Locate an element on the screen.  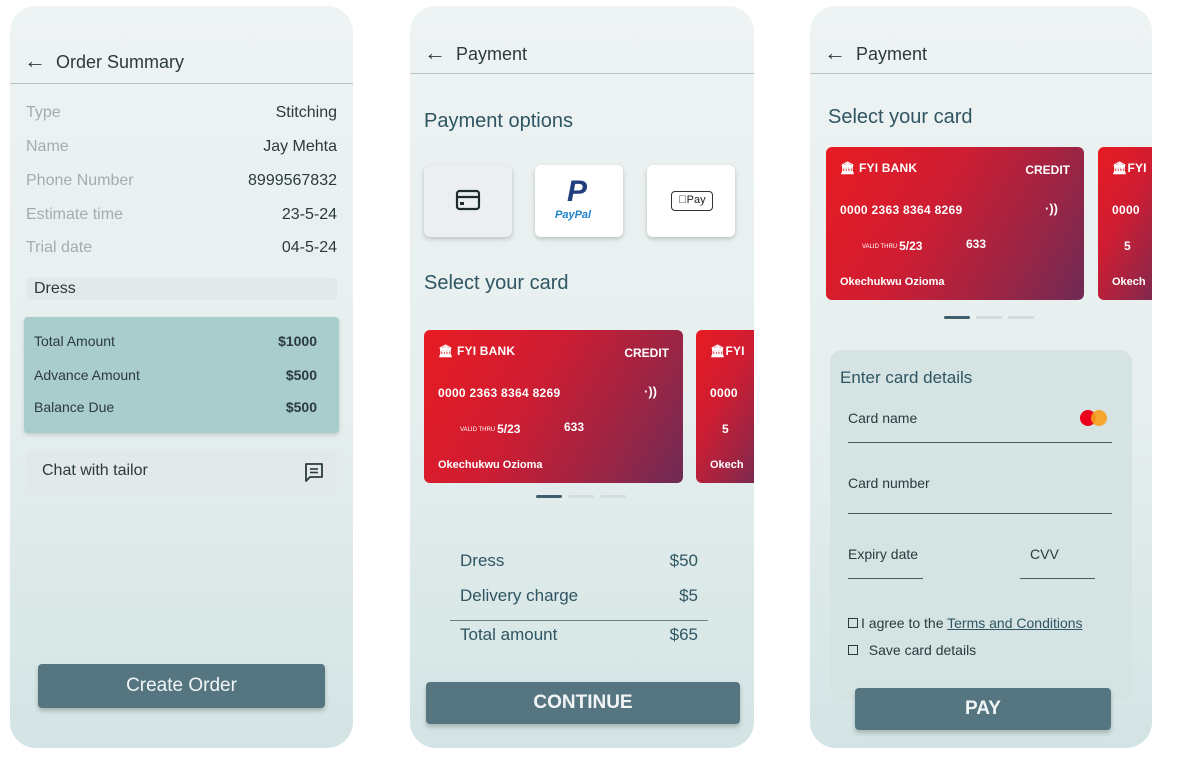
info-value: 04-5-24 is located at coordinates (309, 247).